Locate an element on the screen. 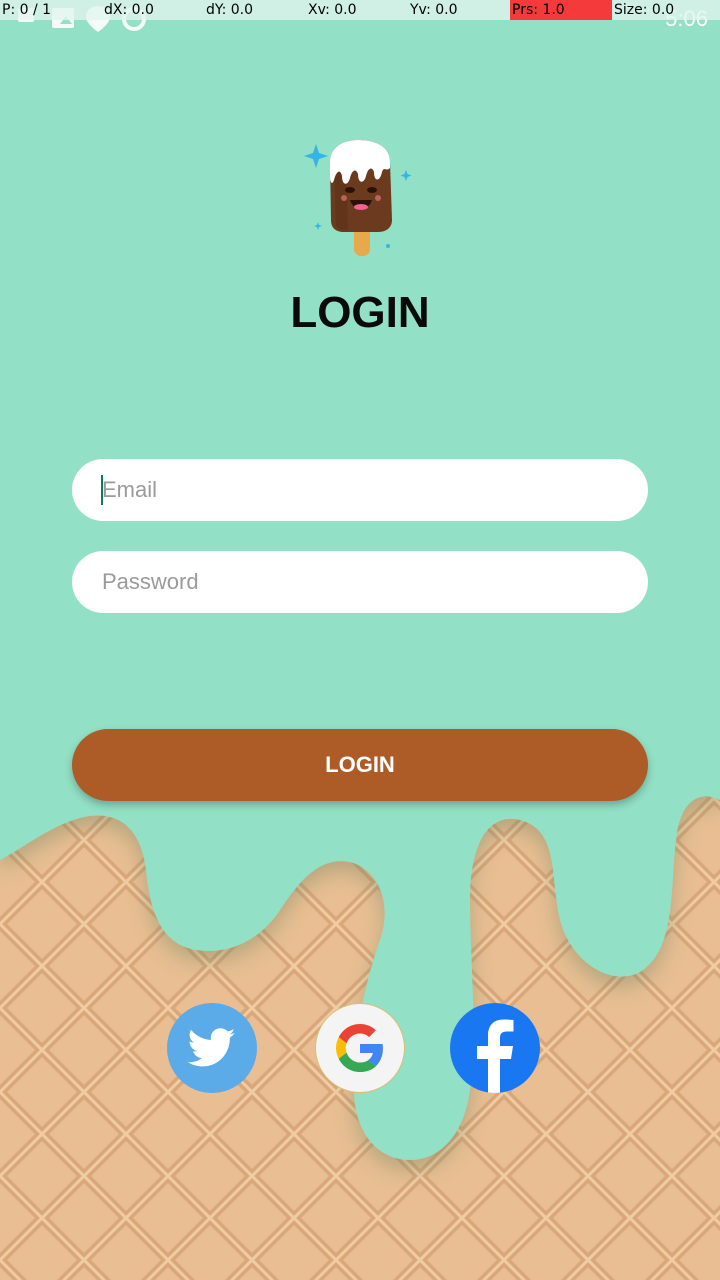 The image size is (720, 1280). google-g-icon is located at coordinates (359, 1048).